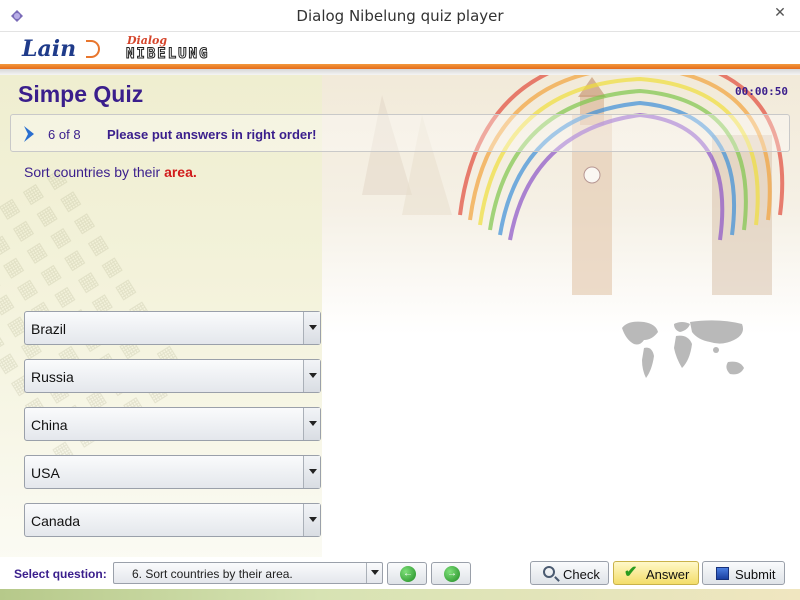 The image size is (800, 600). Describe the element at coordinates (180, 172) in the screenshot. I see `prompt-highlight: area.` at that location.